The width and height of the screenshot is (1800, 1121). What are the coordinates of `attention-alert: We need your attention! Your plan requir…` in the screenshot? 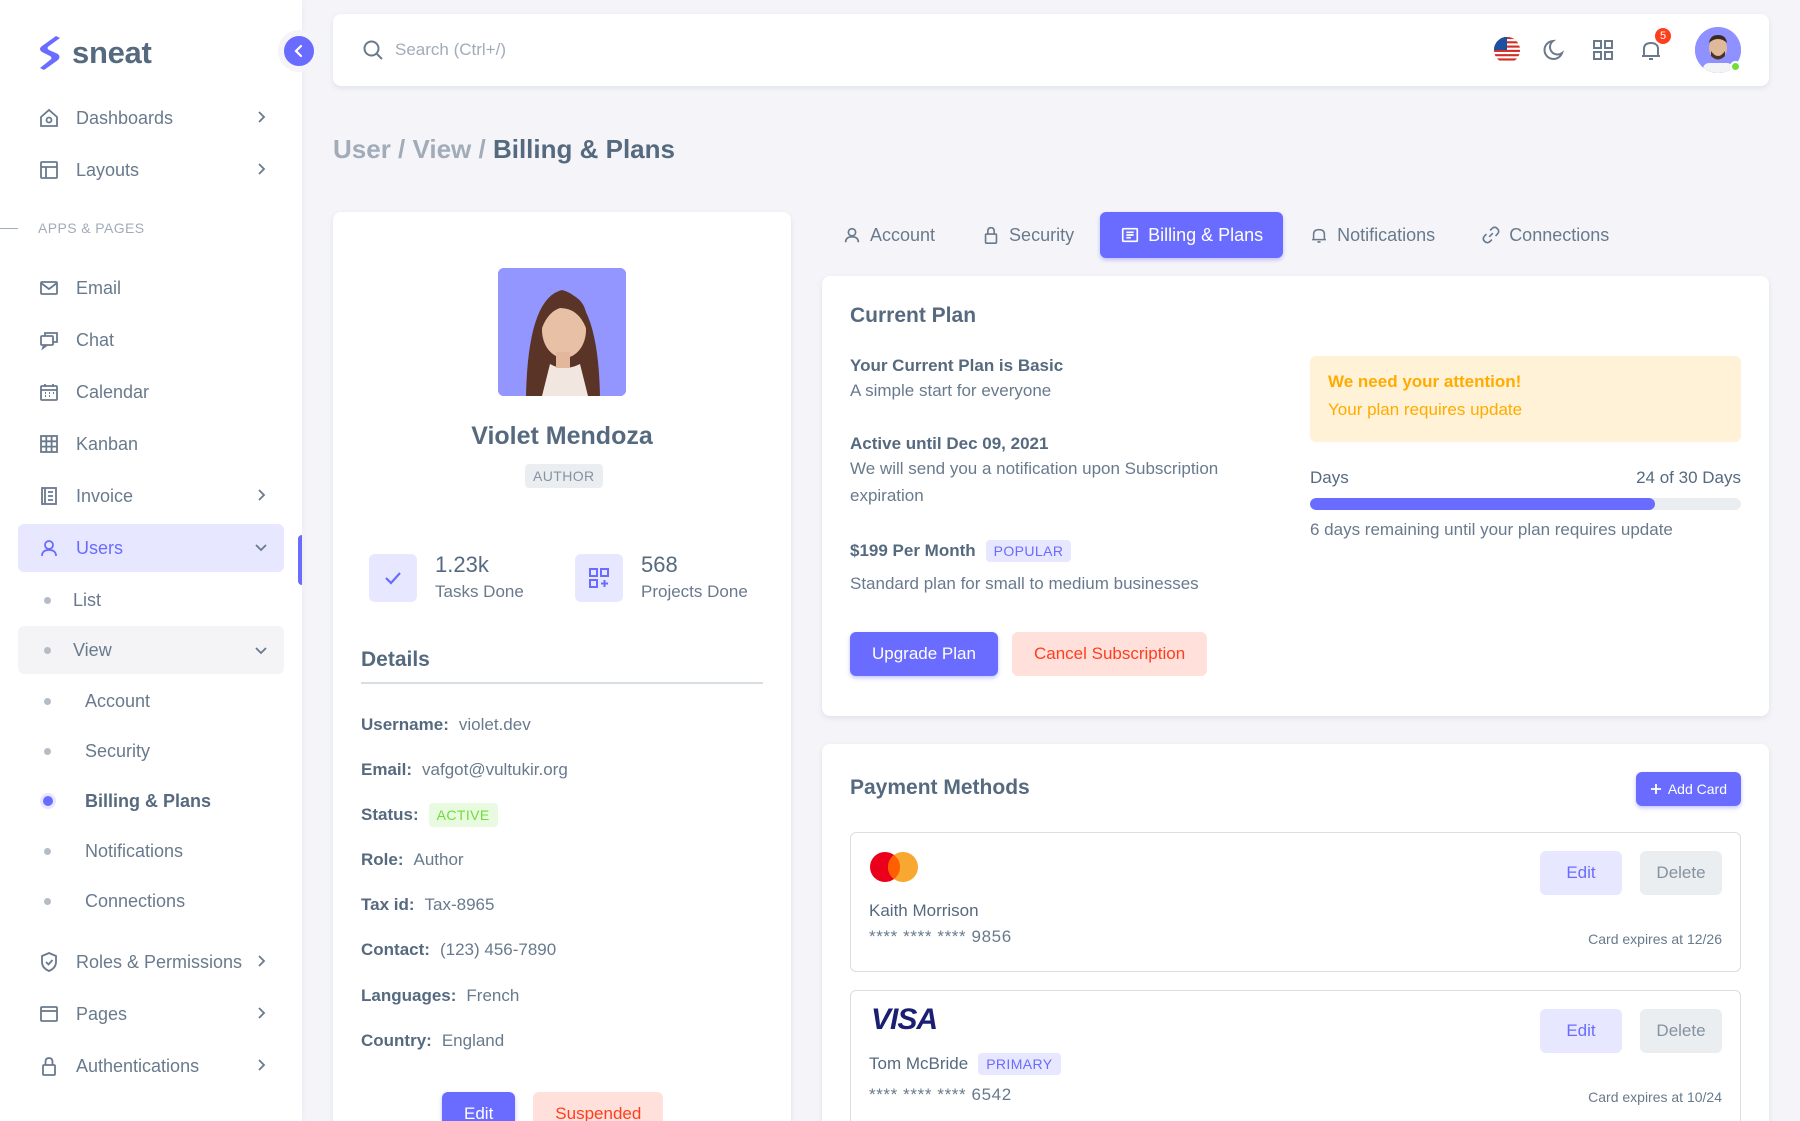 It's located at (1525, 399).